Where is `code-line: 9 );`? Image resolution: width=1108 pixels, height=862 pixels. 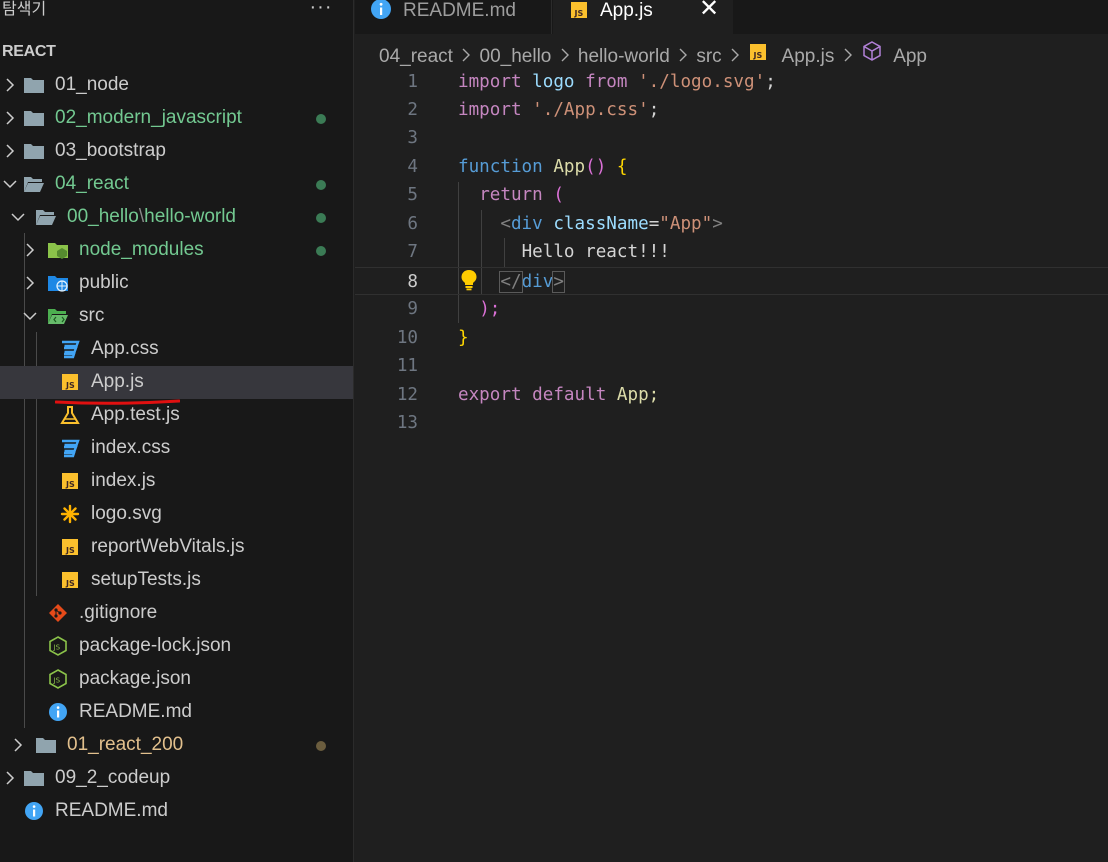 code-line: 9 ); is located at coordinates (731, 309).